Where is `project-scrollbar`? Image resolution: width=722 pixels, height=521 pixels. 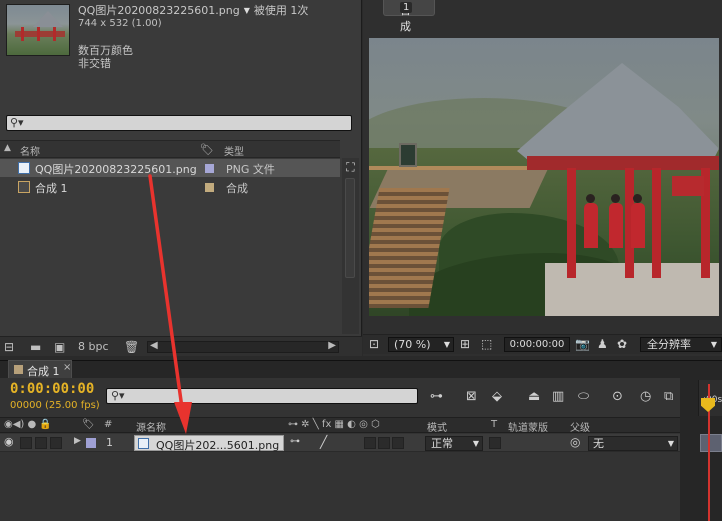 project-scrollbar is located at coordinates (350, 246).